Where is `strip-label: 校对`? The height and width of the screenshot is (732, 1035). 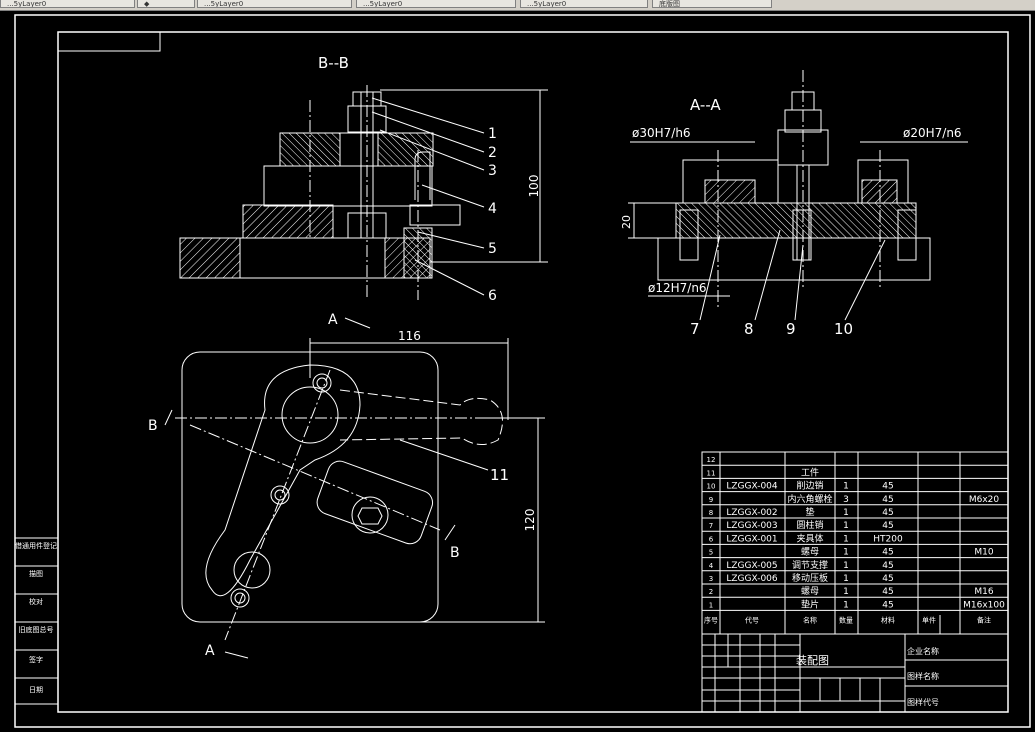 strip-label: 校对 is located at coordinates (36, 601).